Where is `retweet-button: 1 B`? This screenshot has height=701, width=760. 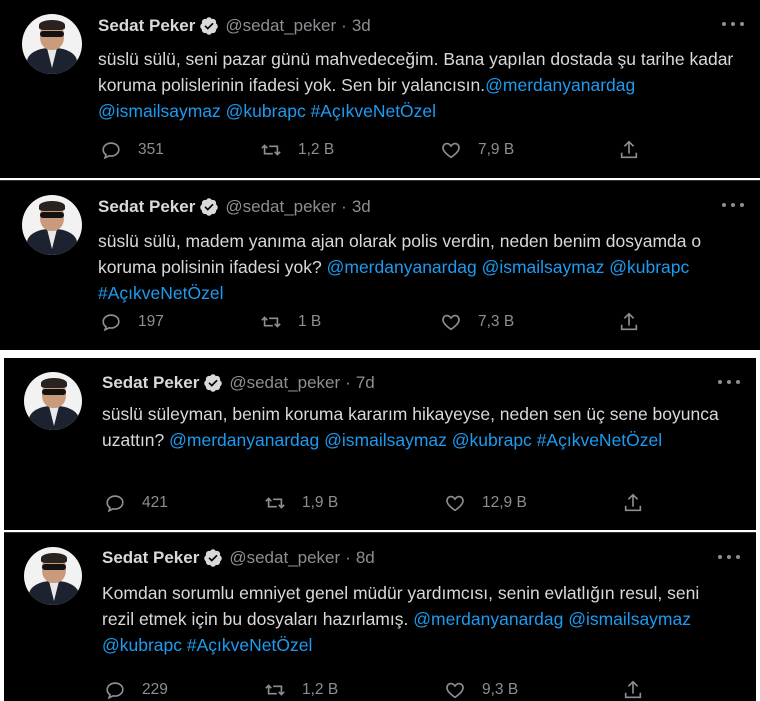 retweet-button: 1 B is located at coordinates (290, 322).